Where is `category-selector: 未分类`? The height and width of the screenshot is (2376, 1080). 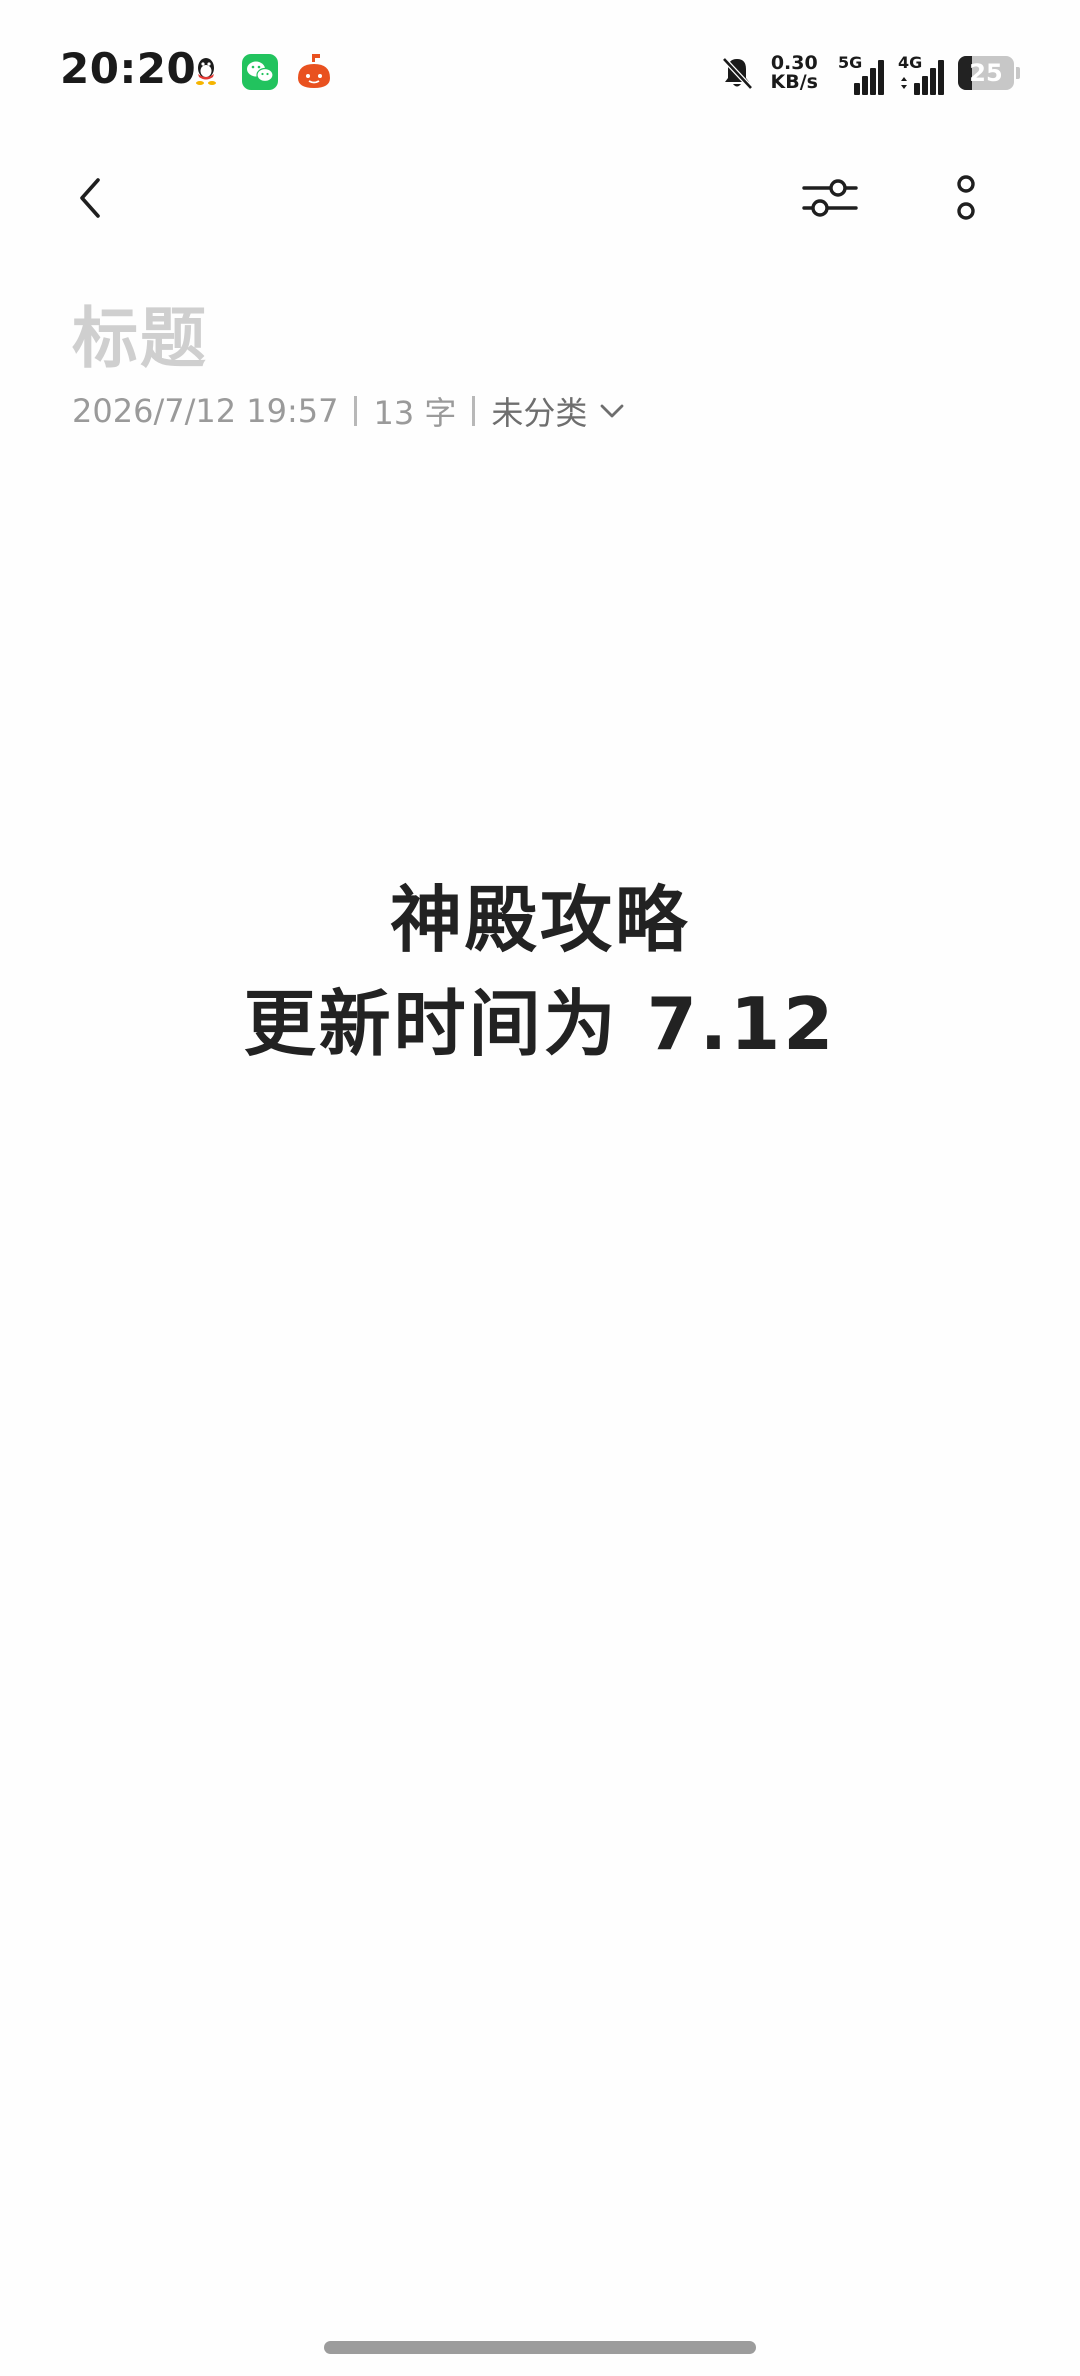 category-selector: 未分类 is located at coordinates (559, 411).